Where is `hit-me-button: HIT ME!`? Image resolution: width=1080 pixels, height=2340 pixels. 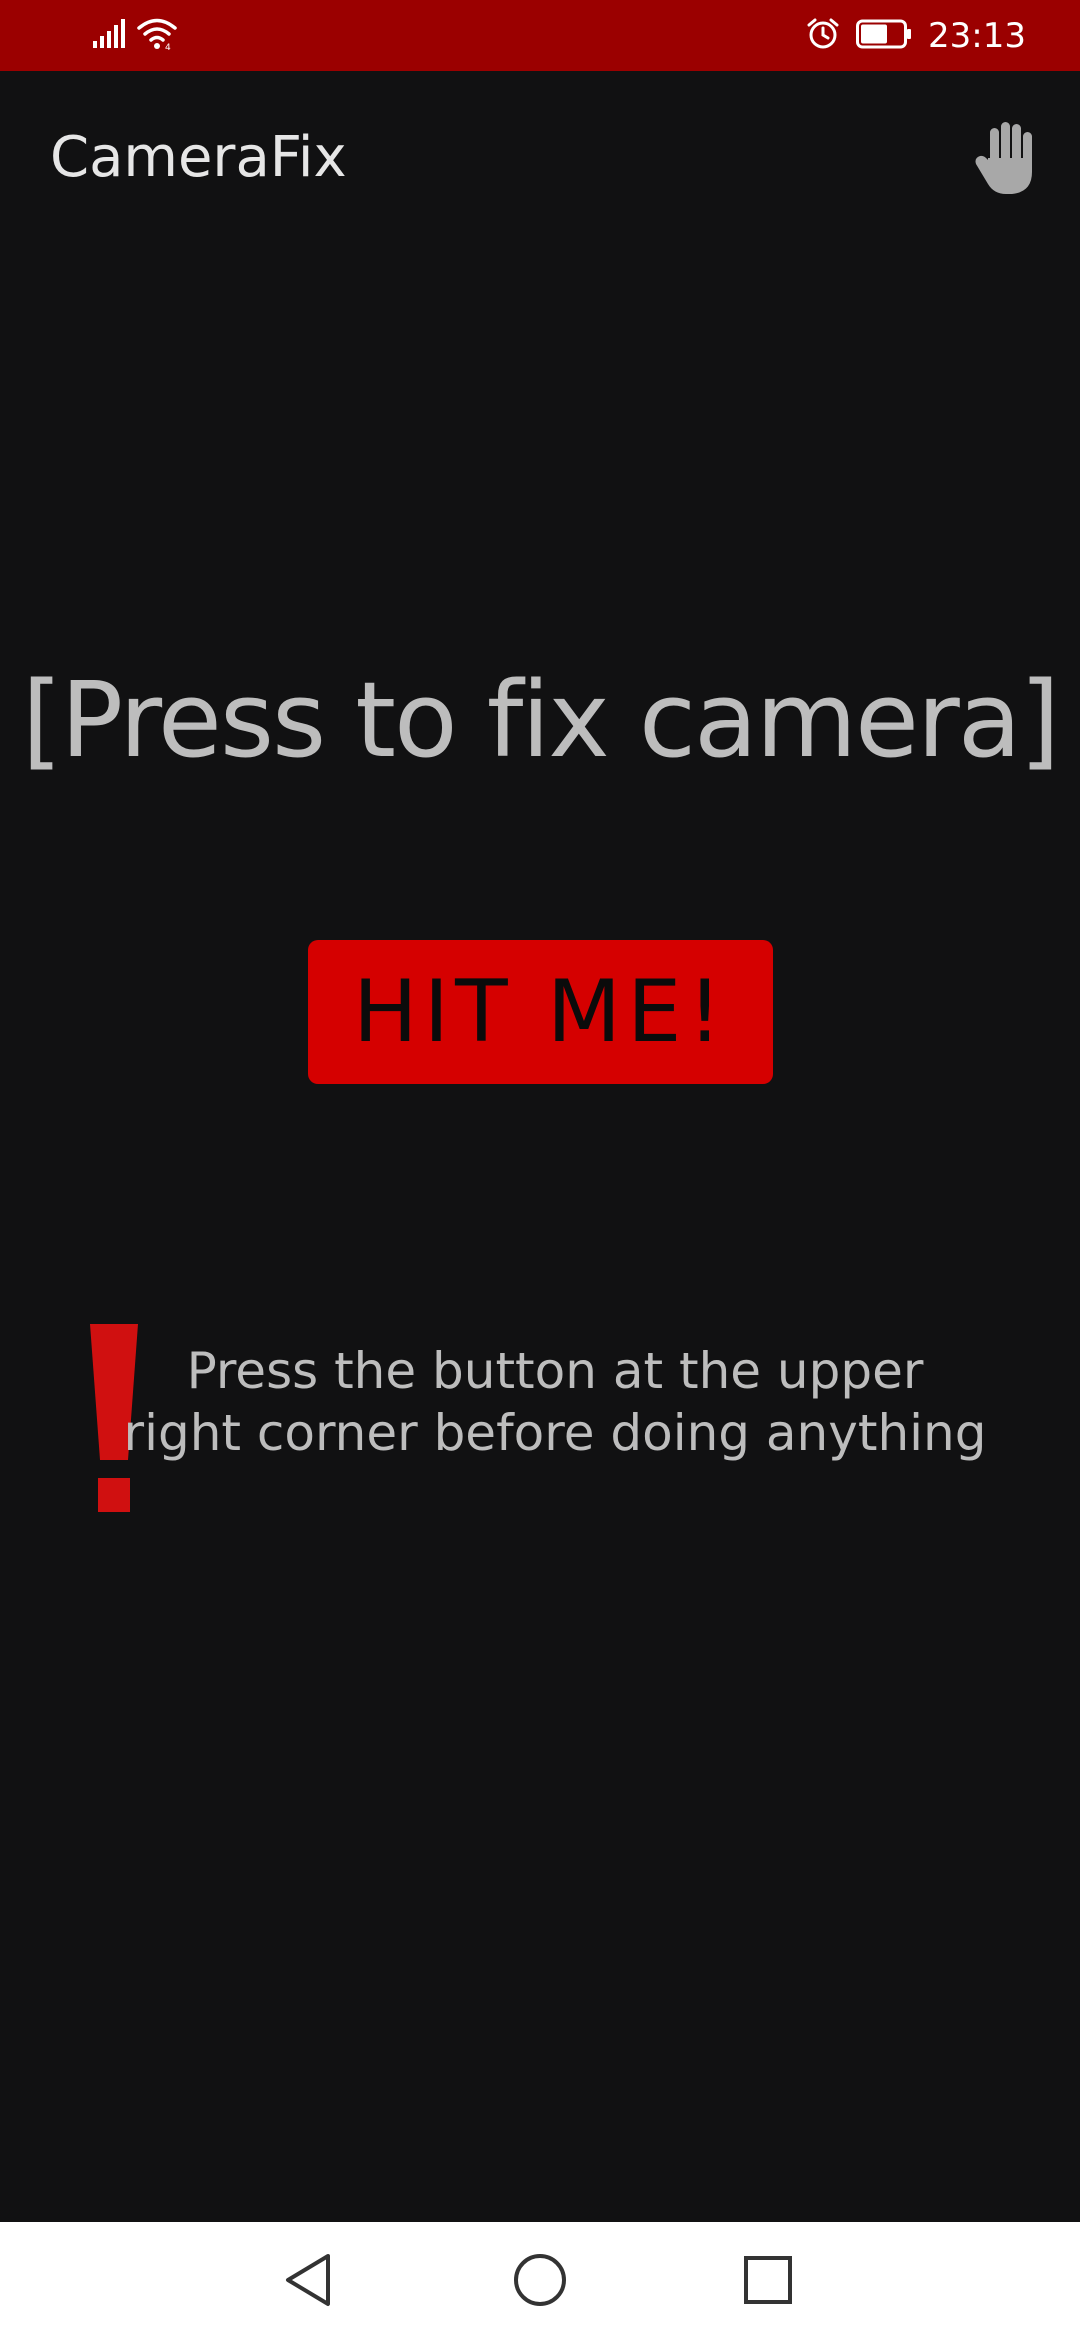
hit-me-button: HIT ME! is located at coordinates (540, 1012).